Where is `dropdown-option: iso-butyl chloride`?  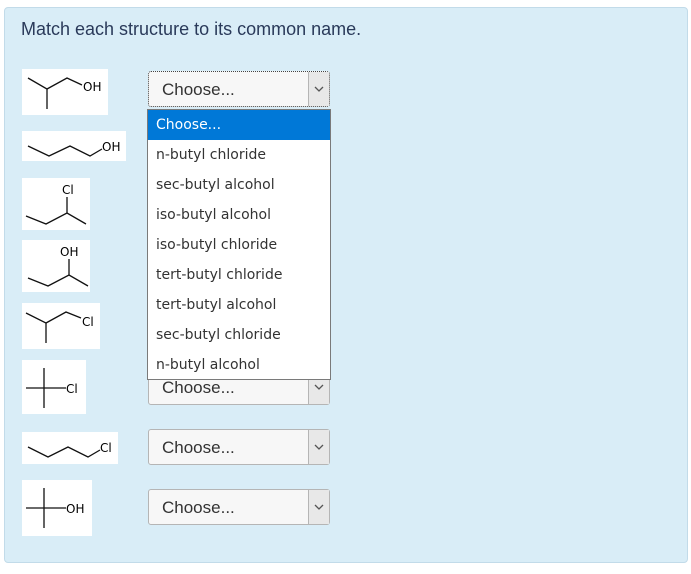 dropdown-option: iso-butyl chloride is located at coordinates (239, 245).